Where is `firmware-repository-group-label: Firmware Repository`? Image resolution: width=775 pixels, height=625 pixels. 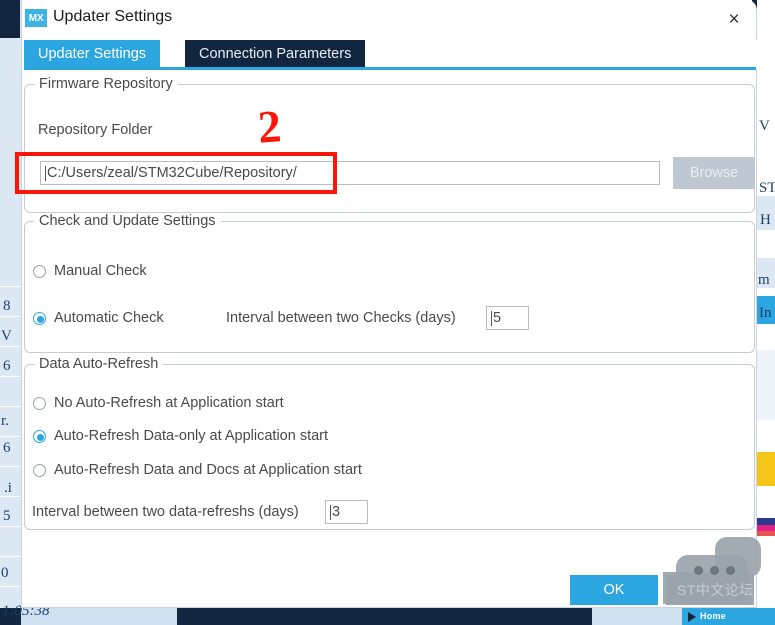
firmware-repository-group-label: Firmware Repository is located at coordinates (106, 84).